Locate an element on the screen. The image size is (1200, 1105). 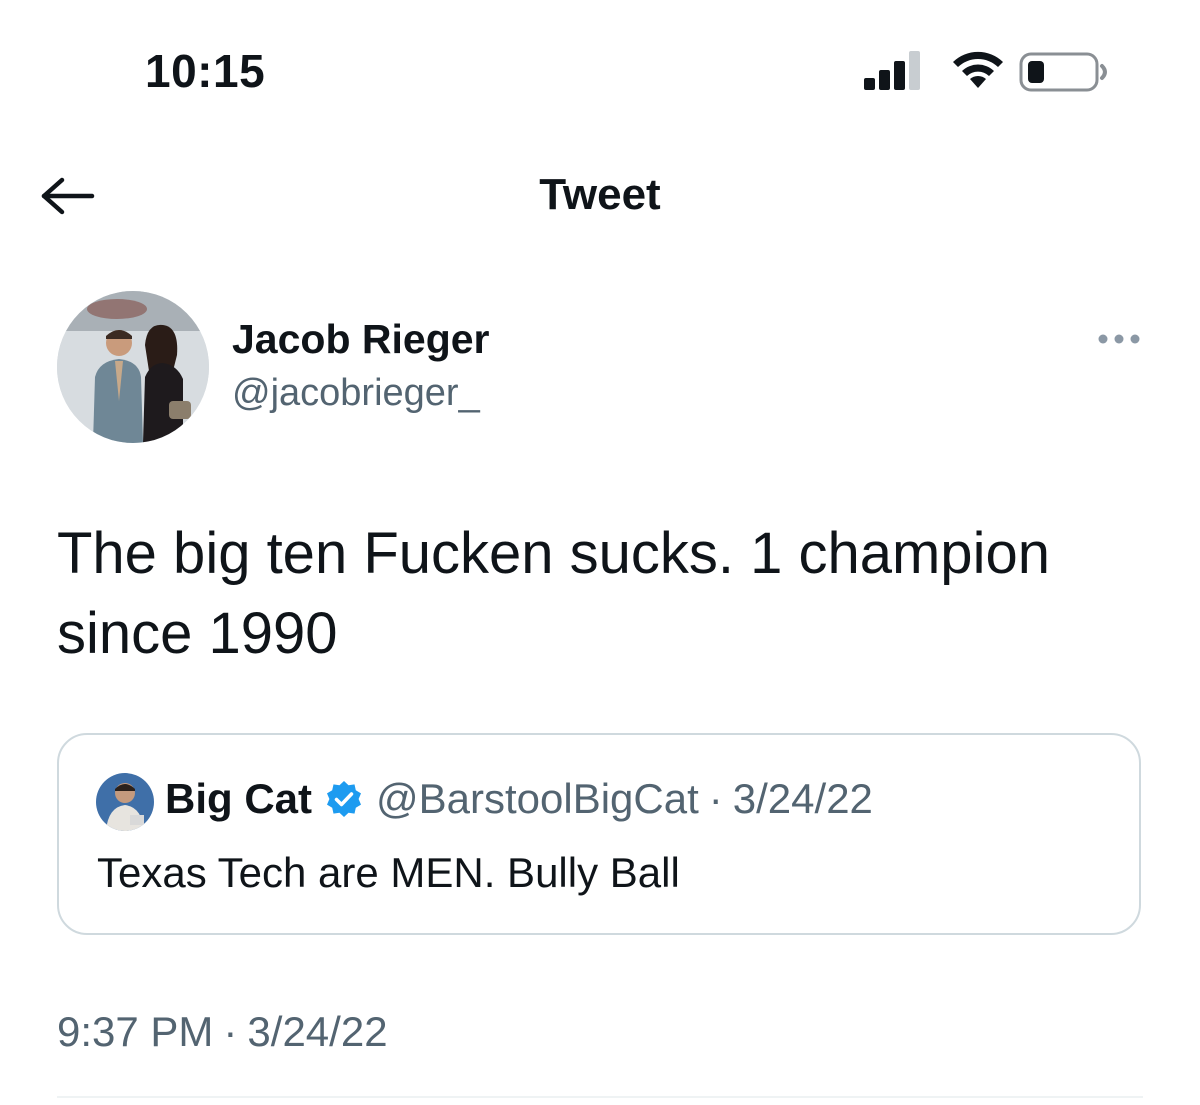
status-time: 10:15 is located at coordinates (205, 71).